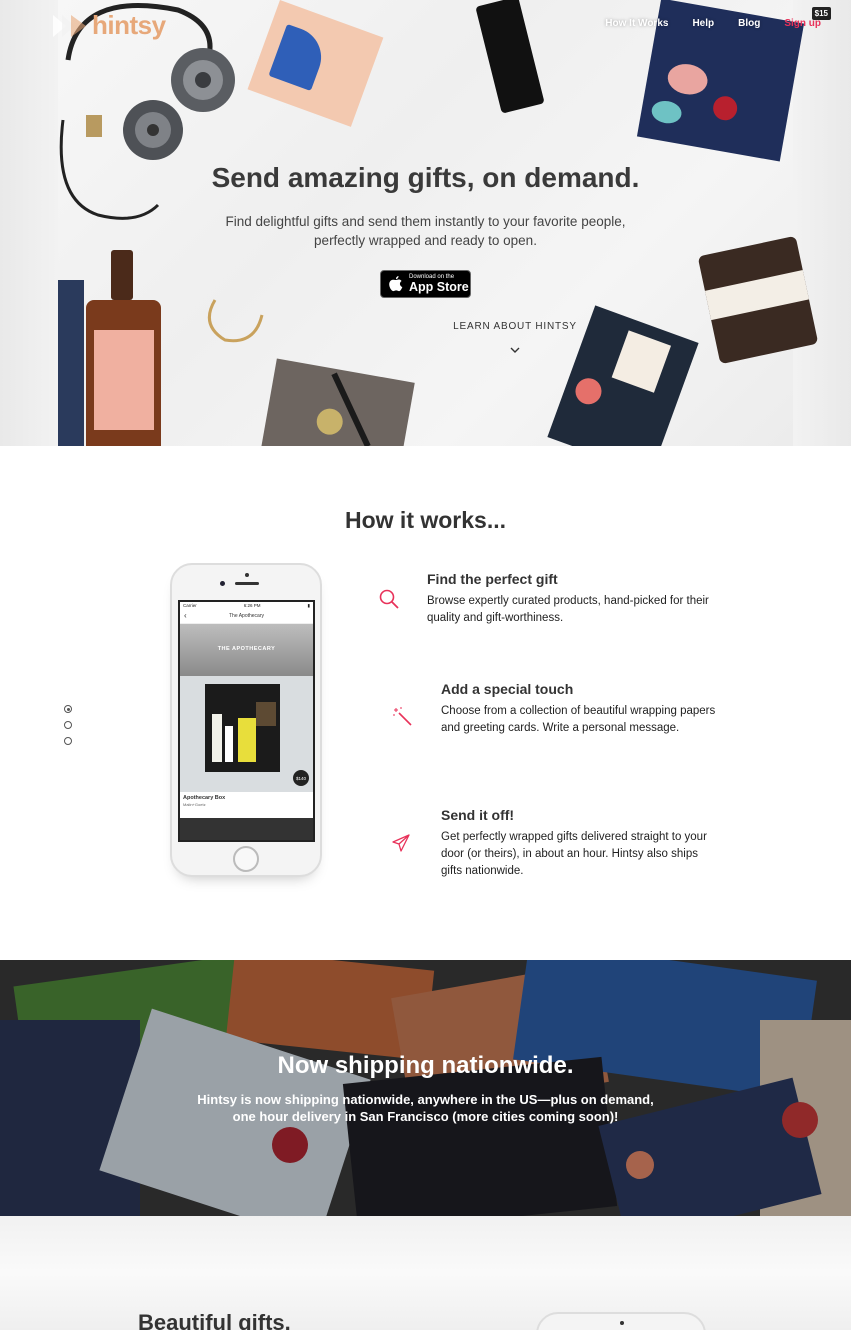  Describe the element at coordinates (315, 63) in the screenshot. I see `card-image` at that location.